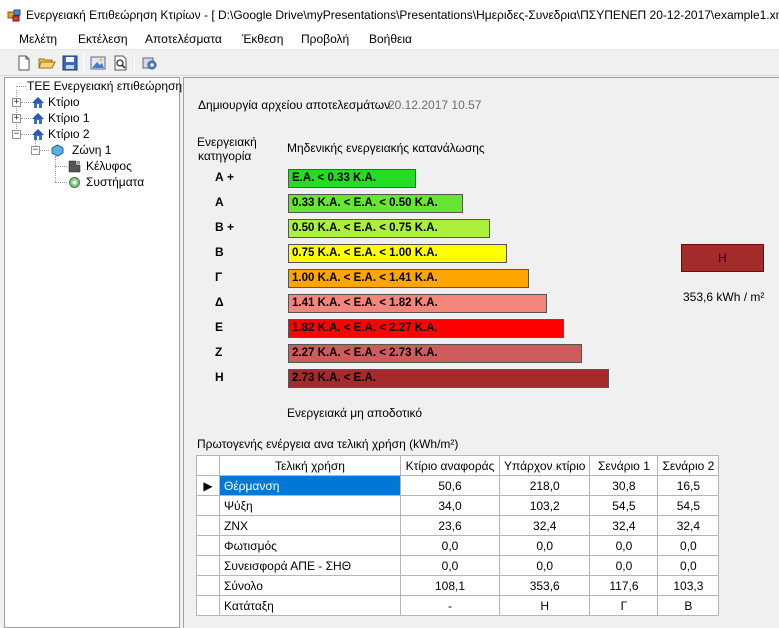 The width and height of the screenshot is (779, 628). Describe the element at coordinates (70, 63) in the screenshot. I see `save-icon` at that location.